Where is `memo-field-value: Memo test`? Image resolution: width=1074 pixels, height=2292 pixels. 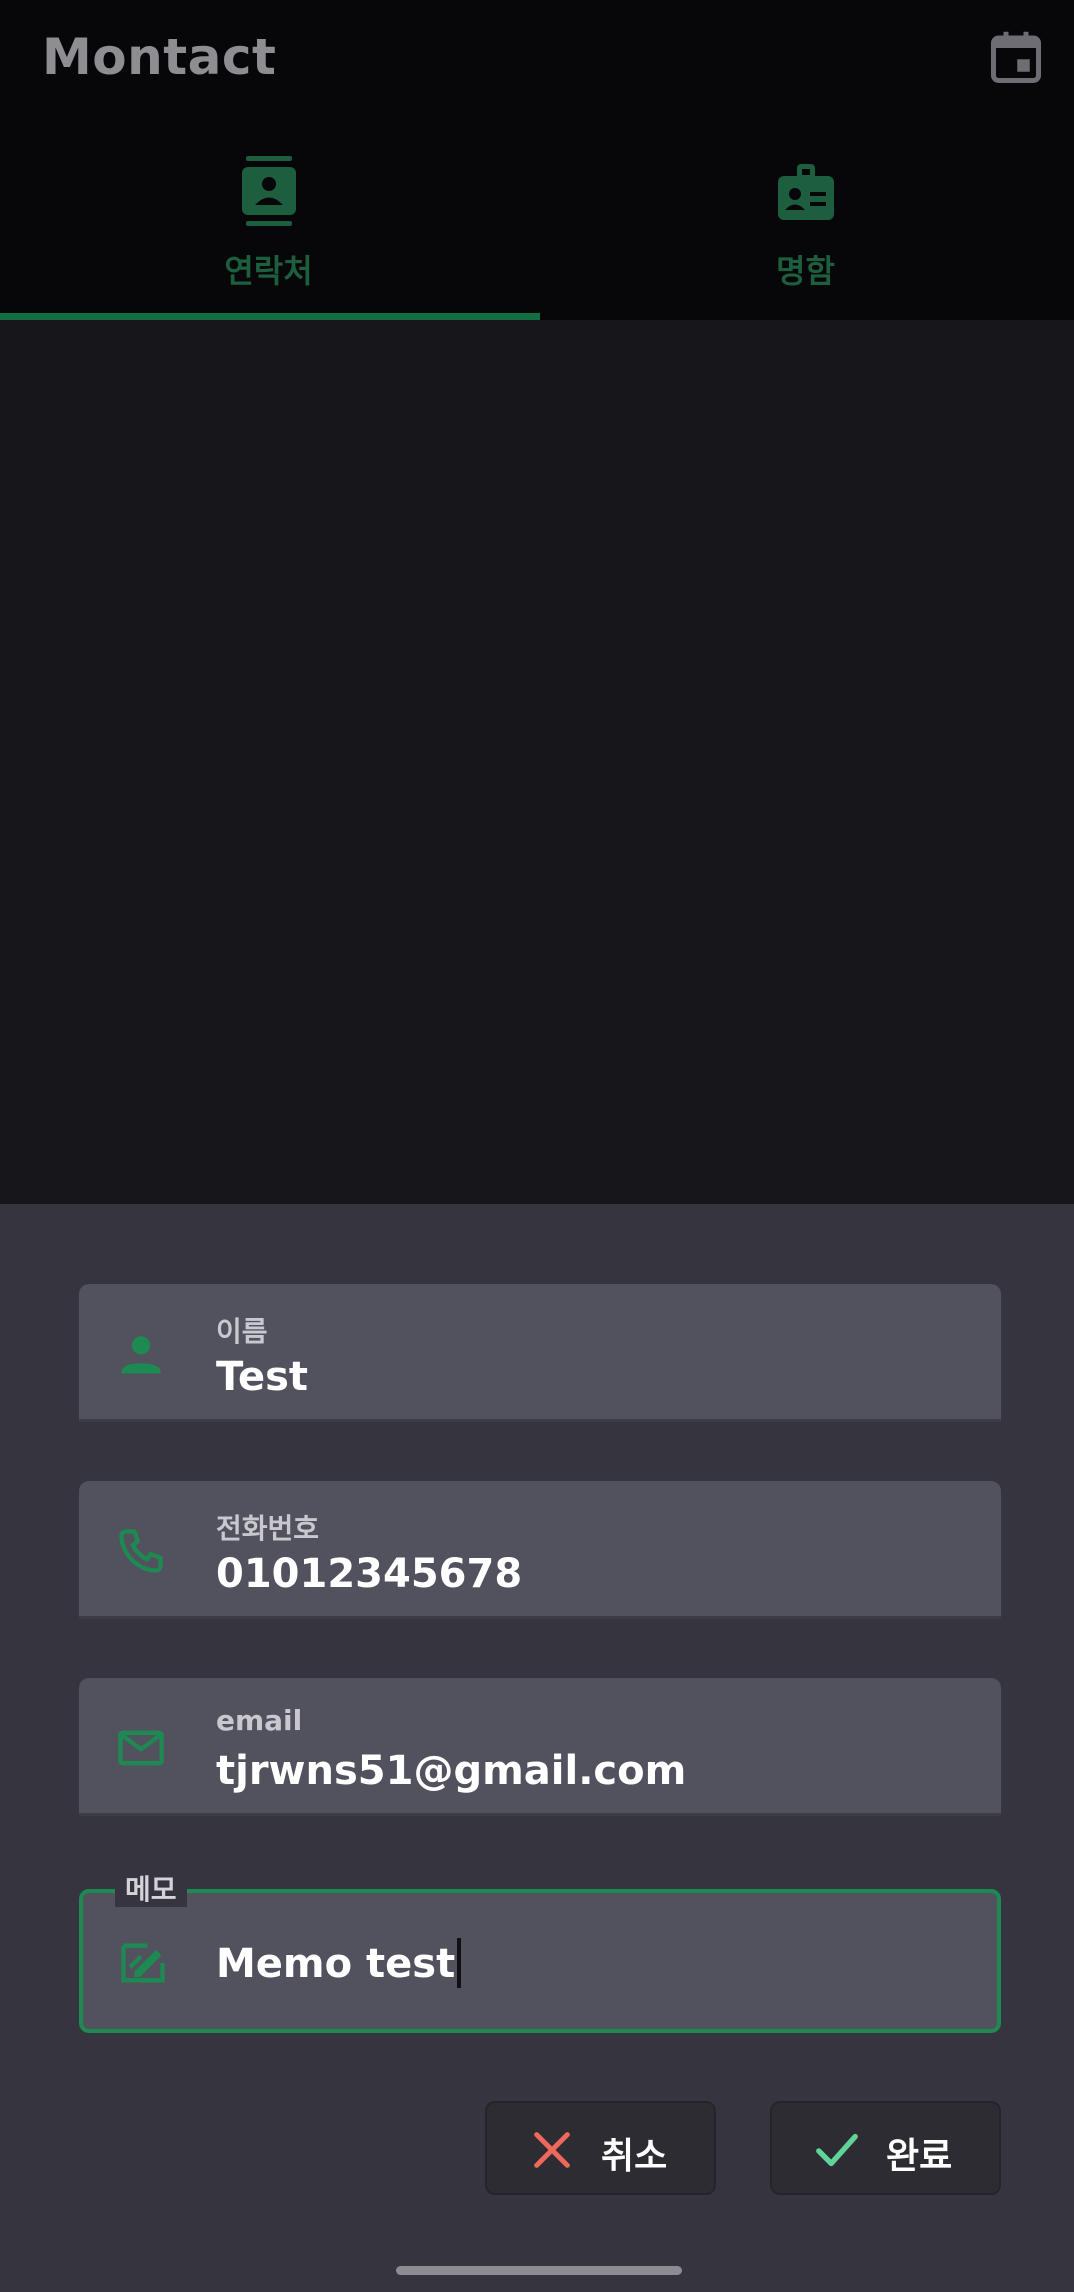
memo-field-value: Memo test is located at coordinates (339, 1963).